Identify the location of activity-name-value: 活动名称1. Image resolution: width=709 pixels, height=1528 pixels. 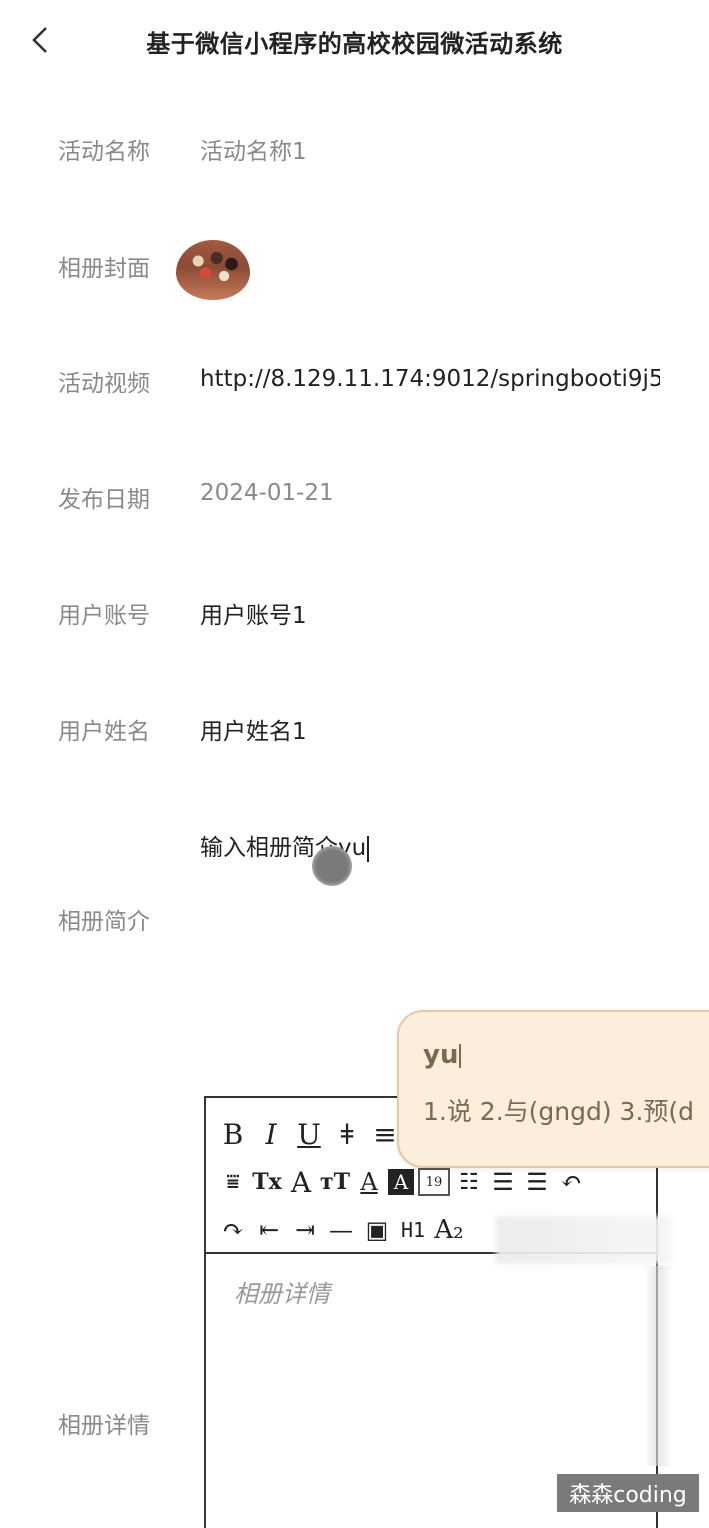
(253, 152).